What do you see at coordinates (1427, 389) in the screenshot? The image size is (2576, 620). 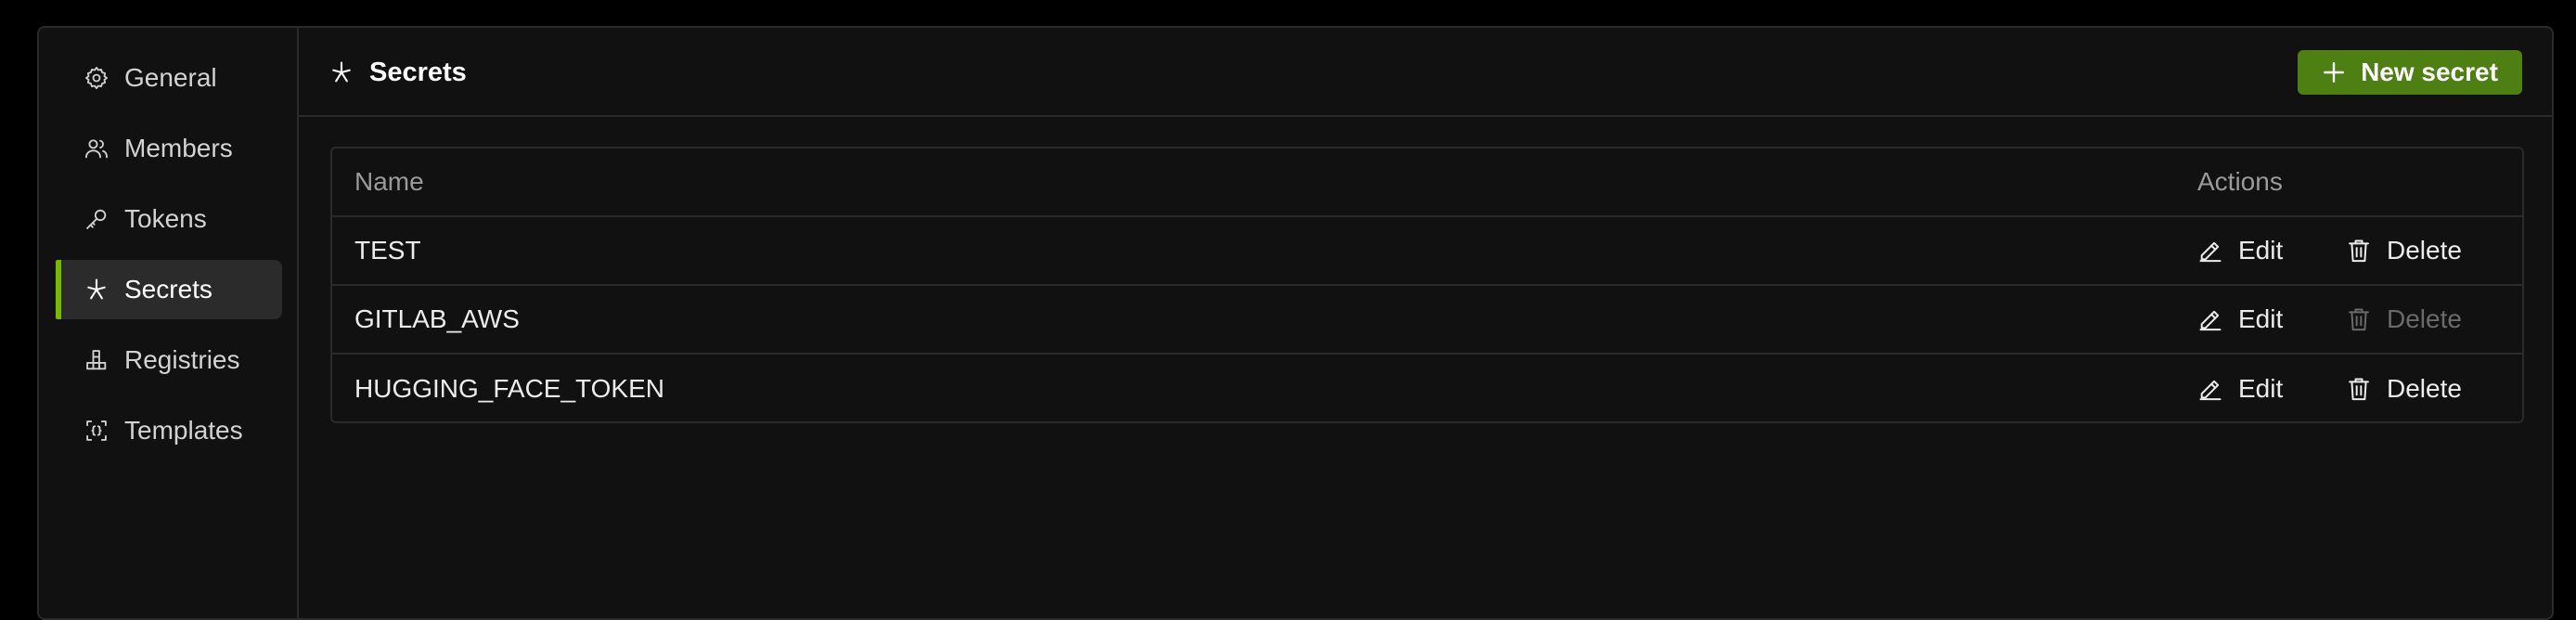 I see `table-row: HUGGING_FACE_TOKEN Edit Delete` at bounding box center [1427, 389].